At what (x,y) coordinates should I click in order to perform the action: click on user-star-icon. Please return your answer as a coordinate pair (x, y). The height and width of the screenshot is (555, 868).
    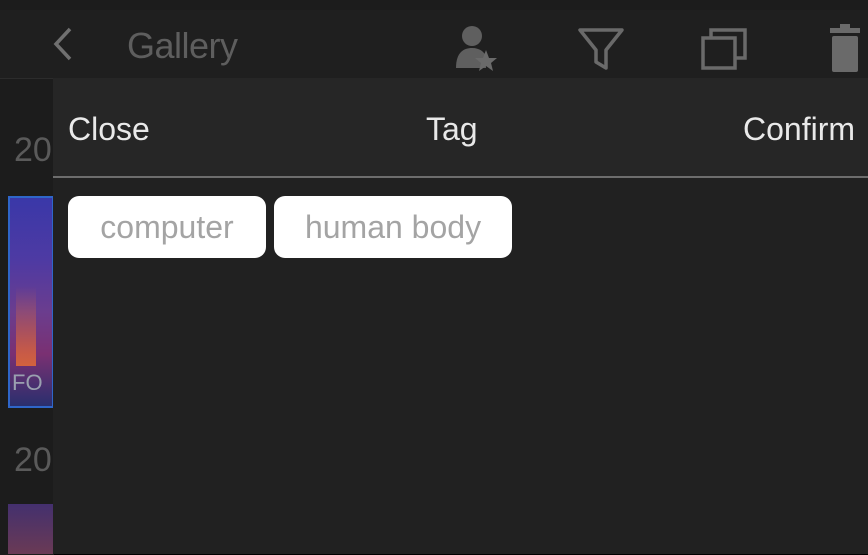
    Looking at the image, I should click on (477, 48).